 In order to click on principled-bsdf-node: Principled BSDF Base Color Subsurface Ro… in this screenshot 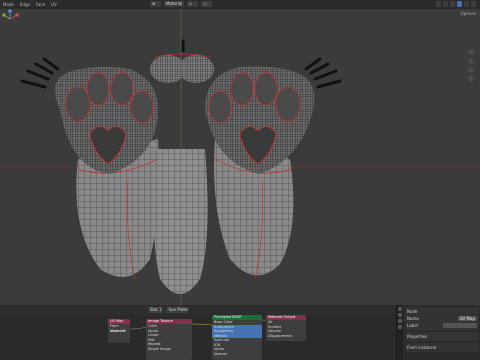, I will do `click(237, 337)`.